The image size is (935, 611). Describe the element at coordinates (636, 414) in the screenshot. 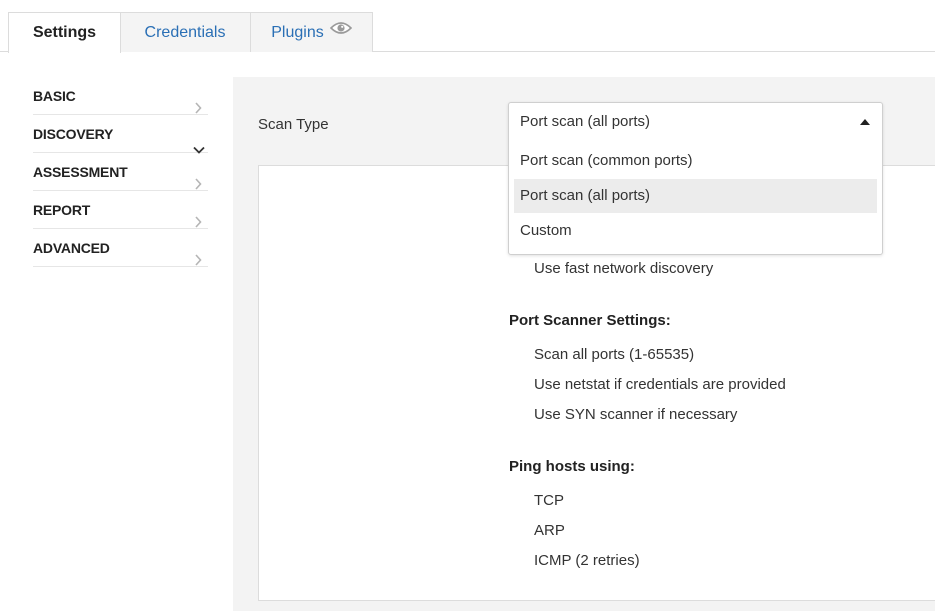

I see `port-scanner-line: Use SYN scanner if necessary` at that location.